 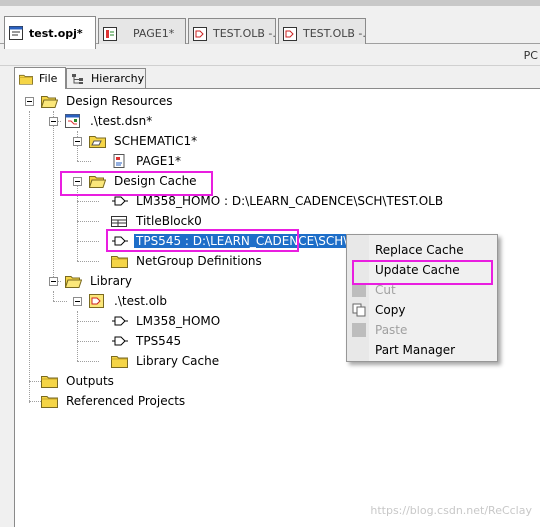 I want to click on menu-item-label: Paste, so click(x=391, y=330).